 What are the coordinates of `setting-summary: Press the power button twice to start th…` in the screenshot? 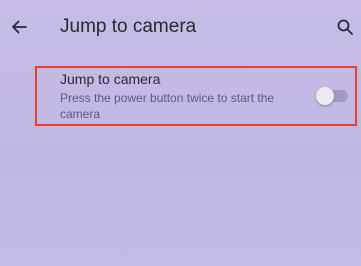 It's located at (167, 106).